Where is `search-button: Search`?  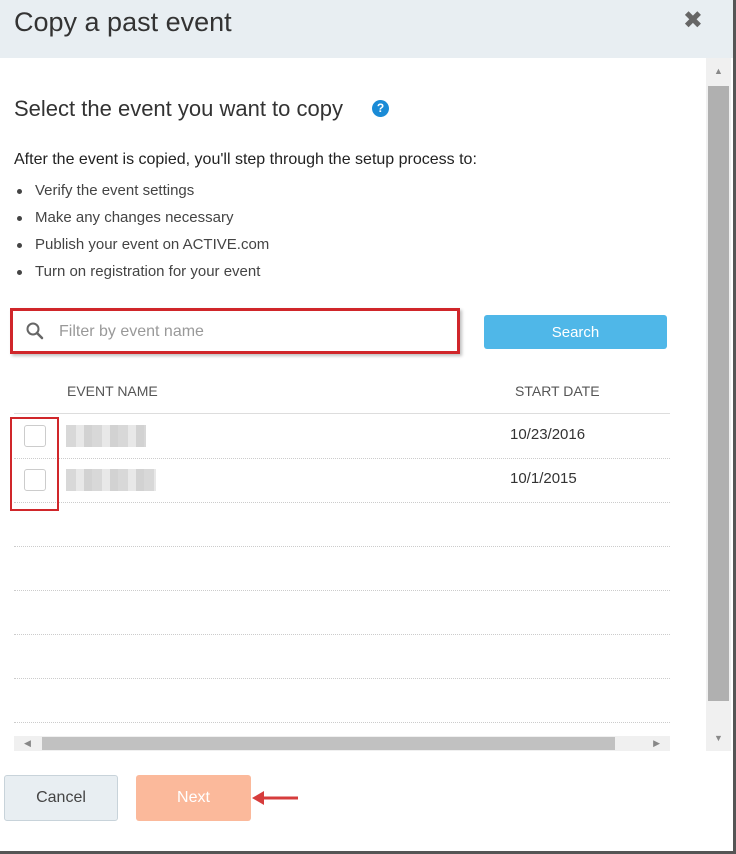
search-button: Search is located at coordinates (575, 332).